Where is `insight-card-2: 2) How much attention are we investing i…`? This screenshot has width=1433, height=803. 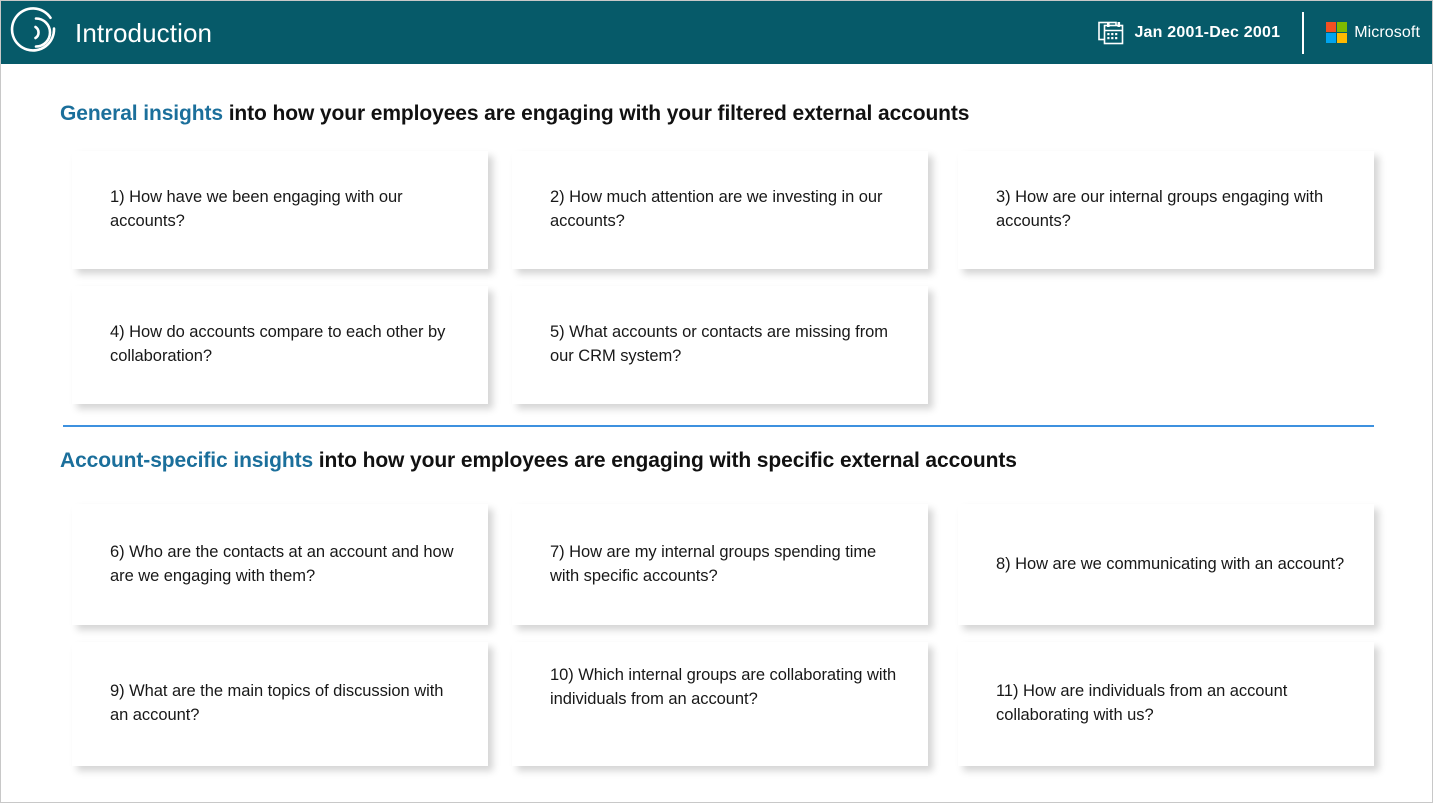 insight-card-2: 2) How much attention are we investing i… is located at coordinates (720, 210).